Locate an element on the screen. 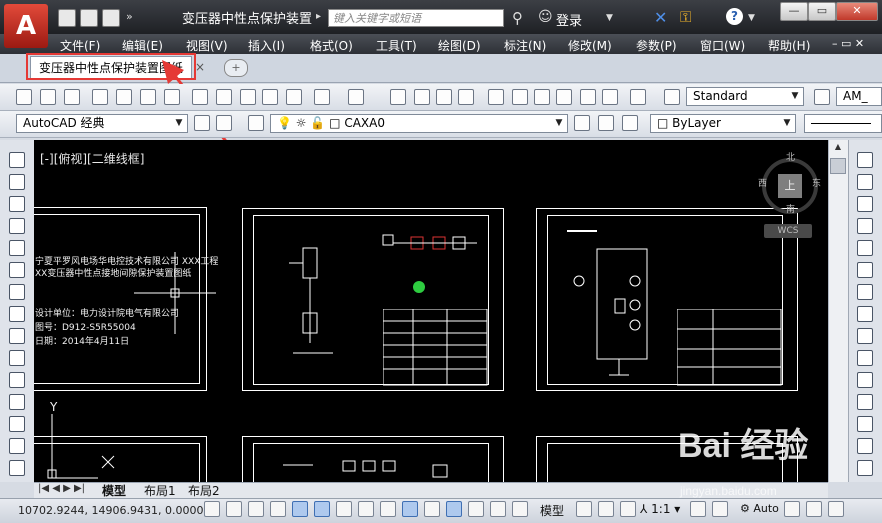 The image size is (882, 523). user-icon: ☺ is located at coordinates (545, 17).